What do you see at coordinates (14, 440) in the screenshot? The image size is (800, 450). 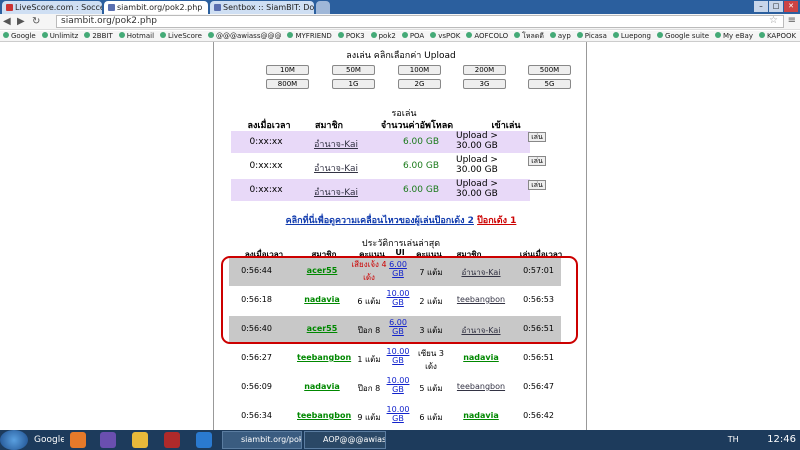 I see `start-button` at bounding box center [14, 440].